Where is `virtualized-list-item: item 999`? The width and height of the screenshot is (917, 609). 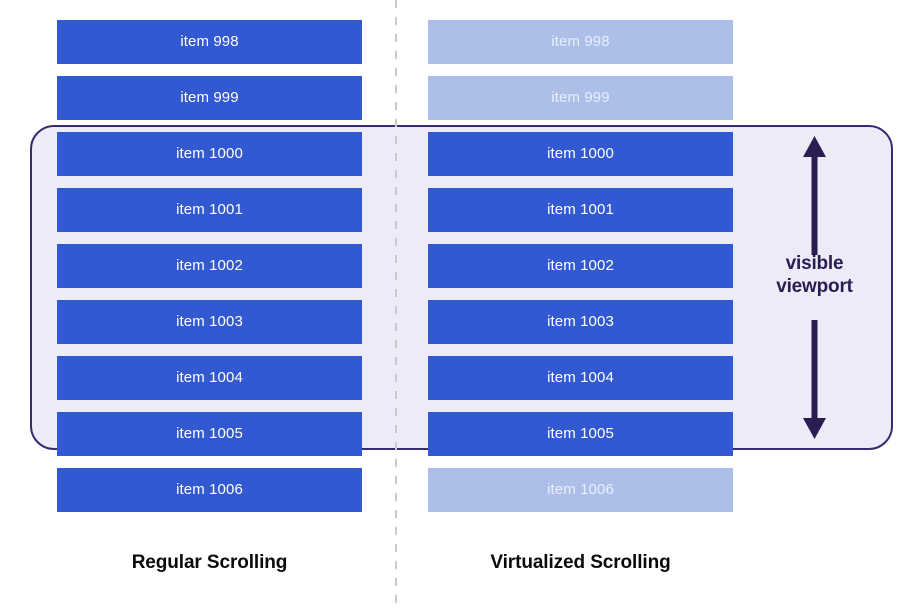
virtualized-list-item: item 999 is located at coordinates (580, 98).